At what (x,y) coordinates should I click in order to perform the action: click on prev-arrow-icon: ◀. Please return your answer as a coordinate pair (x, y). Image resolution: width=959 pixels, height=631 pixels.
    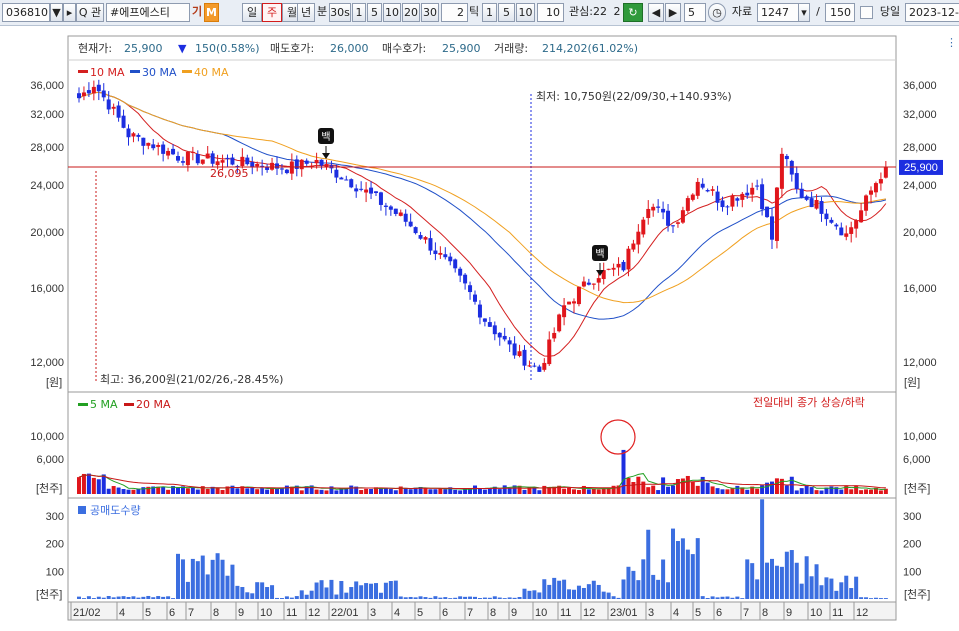
    Looking at the image, I should click on (656, 12).